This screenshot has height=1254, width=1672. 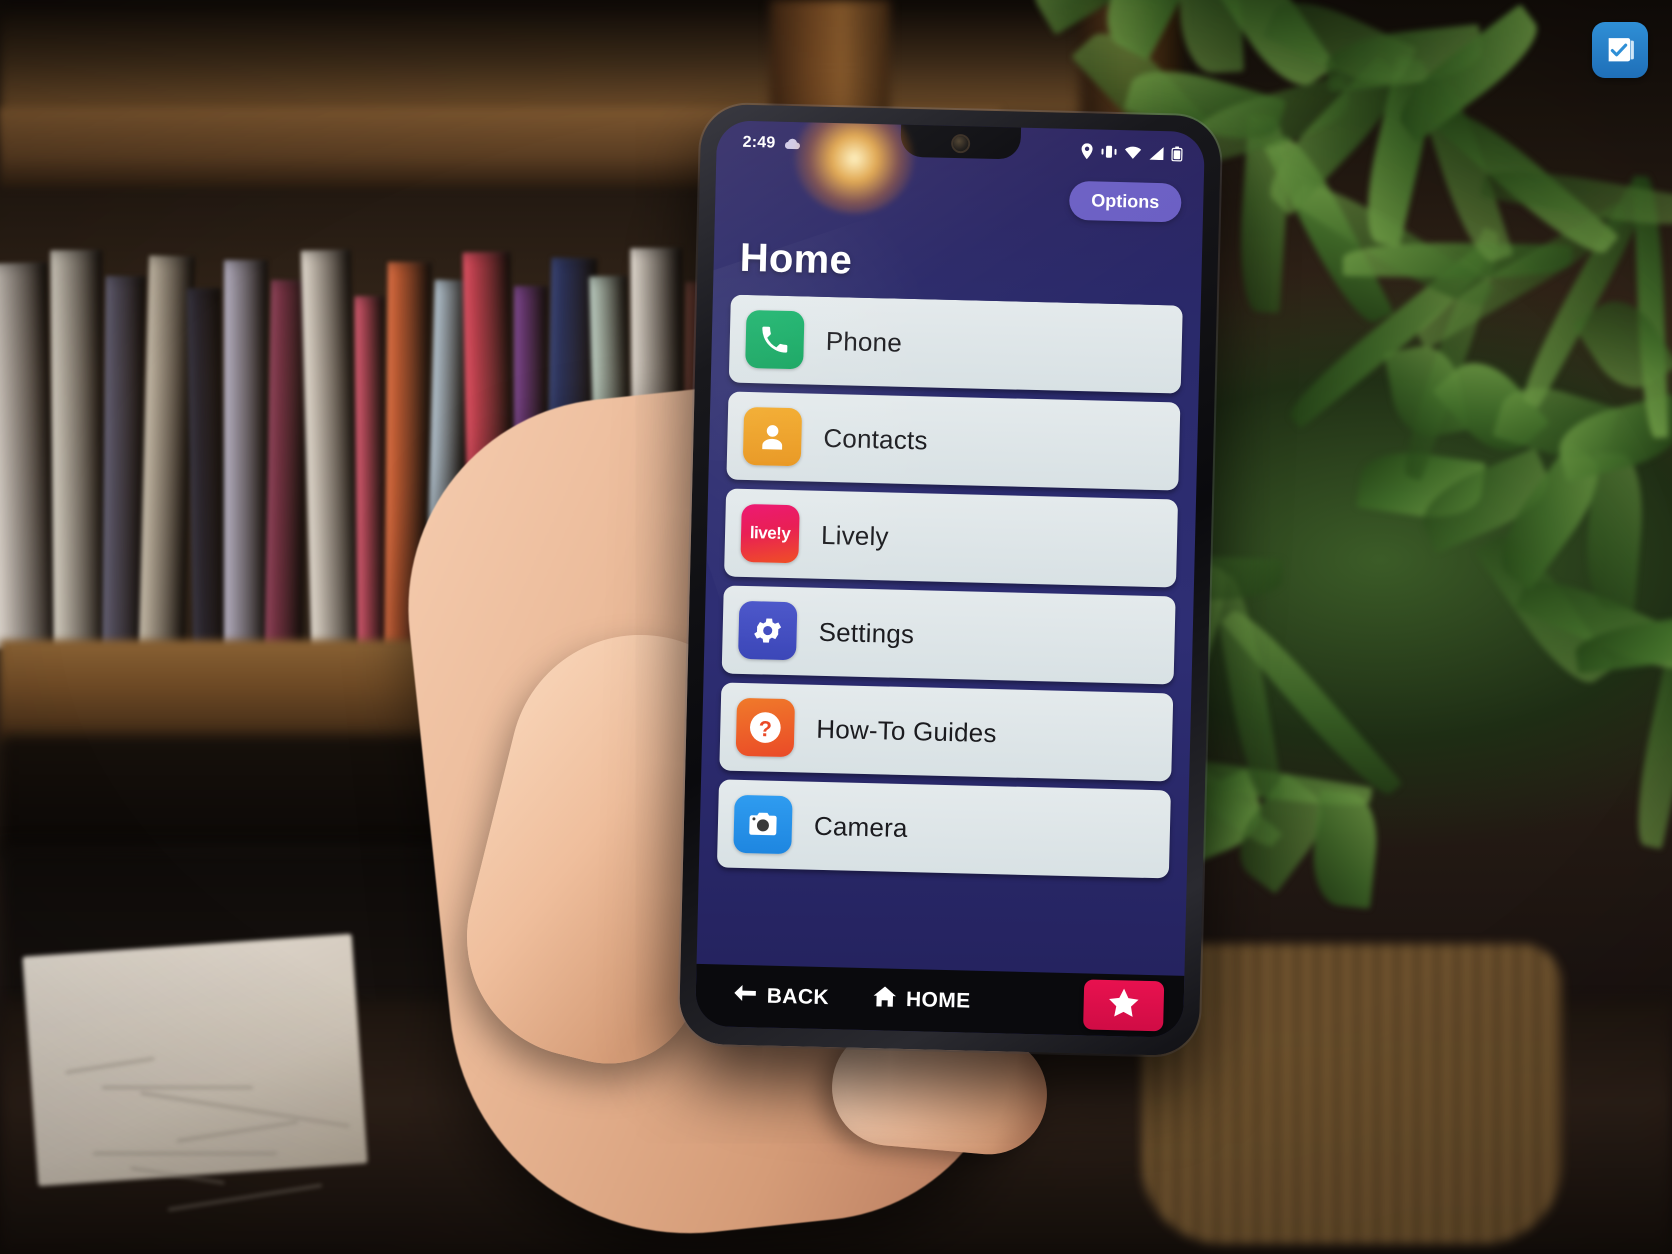 I want to click on star-icon, so click(x=1123, y=1005).